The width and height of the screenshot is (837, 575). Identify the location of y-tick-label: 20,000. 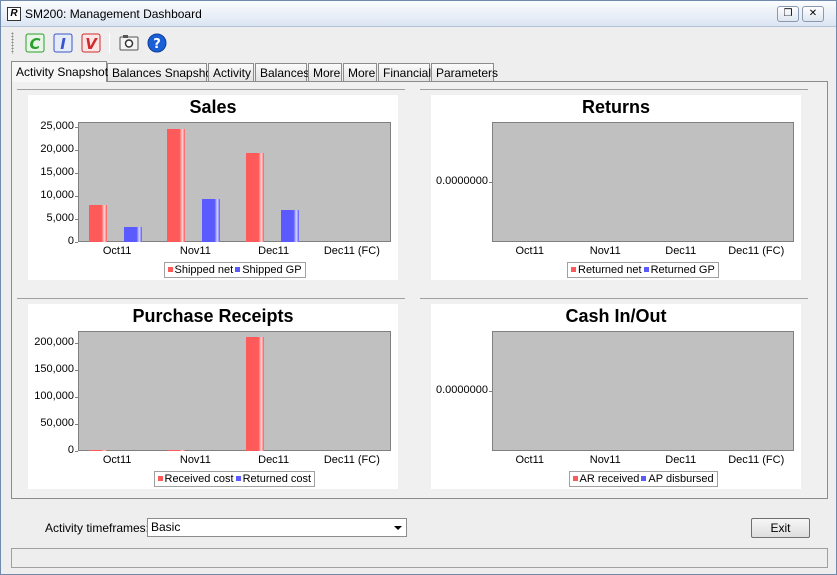
(57, 148).